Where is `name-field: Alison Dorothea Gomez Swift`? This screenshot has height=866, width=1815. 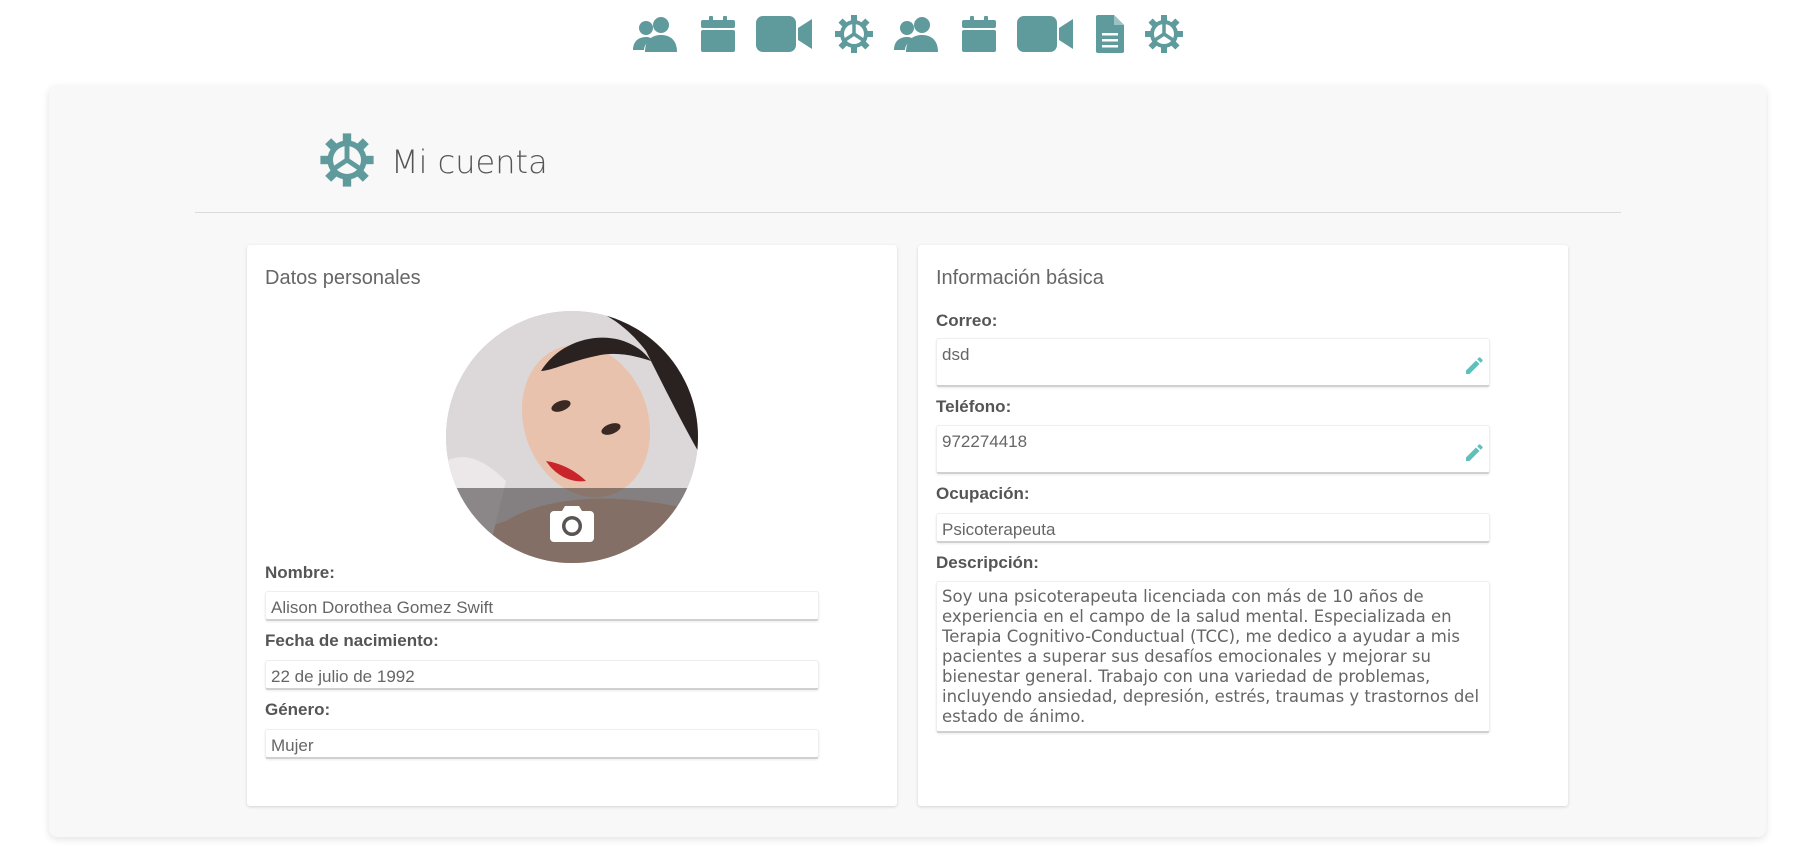 name-field: Alison Dorothea Gomez Swift is located at coordinates (542, 606).